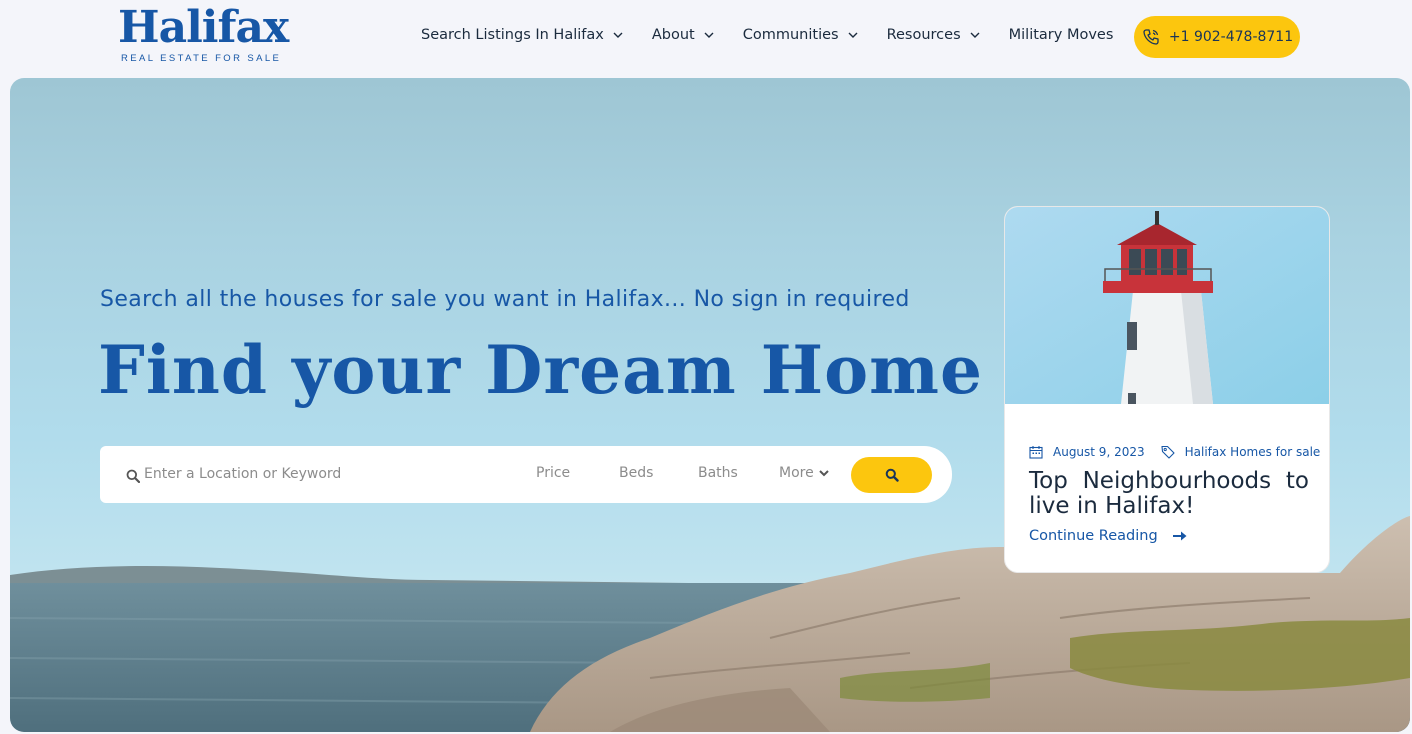 The image size is (1412, 734). I want to click on calendar-icon, so click(1036, 452).